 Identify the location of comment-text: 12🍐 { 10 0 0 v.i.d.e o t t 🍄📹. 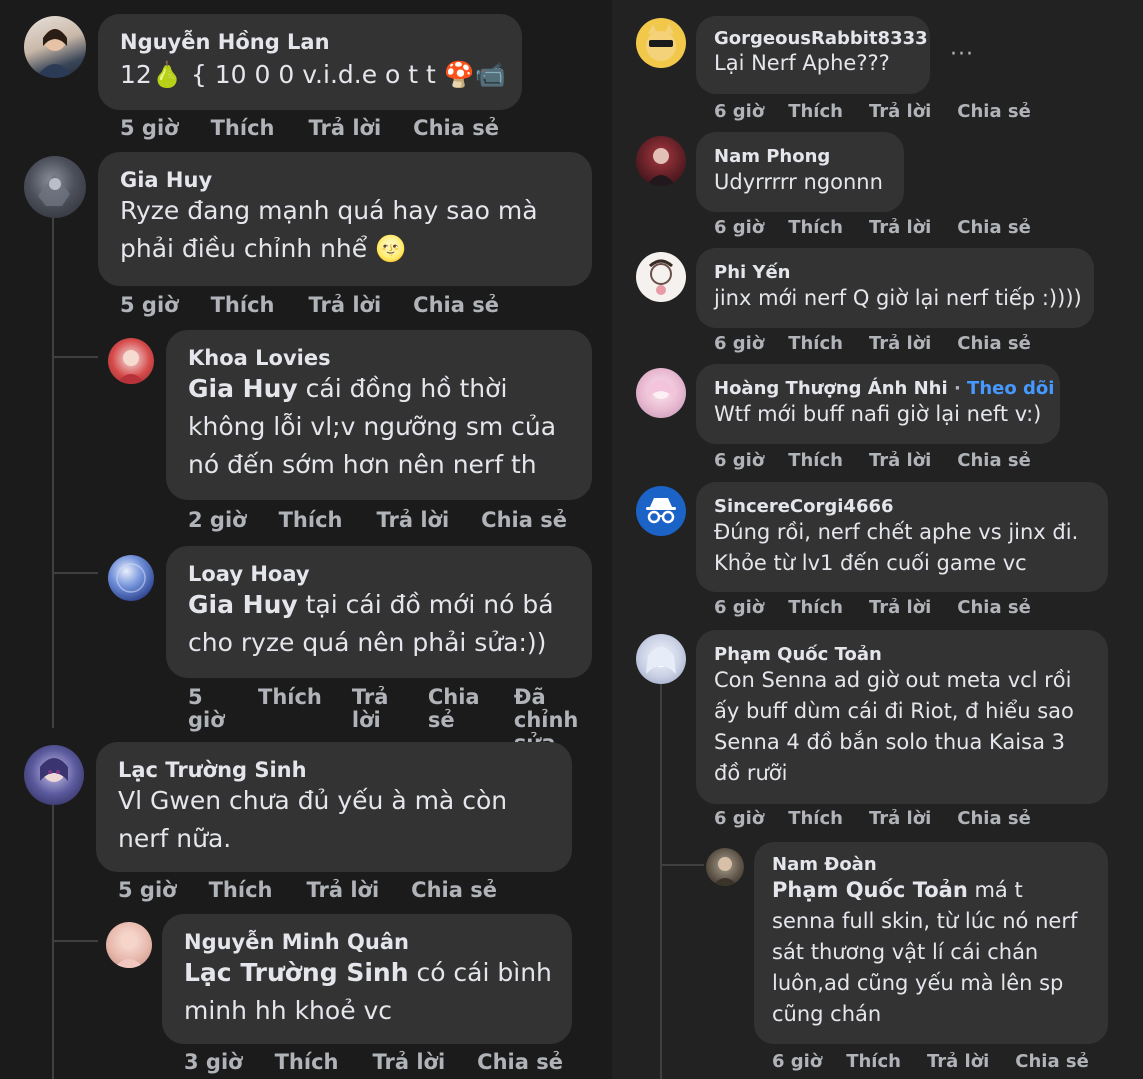
(313, 74).